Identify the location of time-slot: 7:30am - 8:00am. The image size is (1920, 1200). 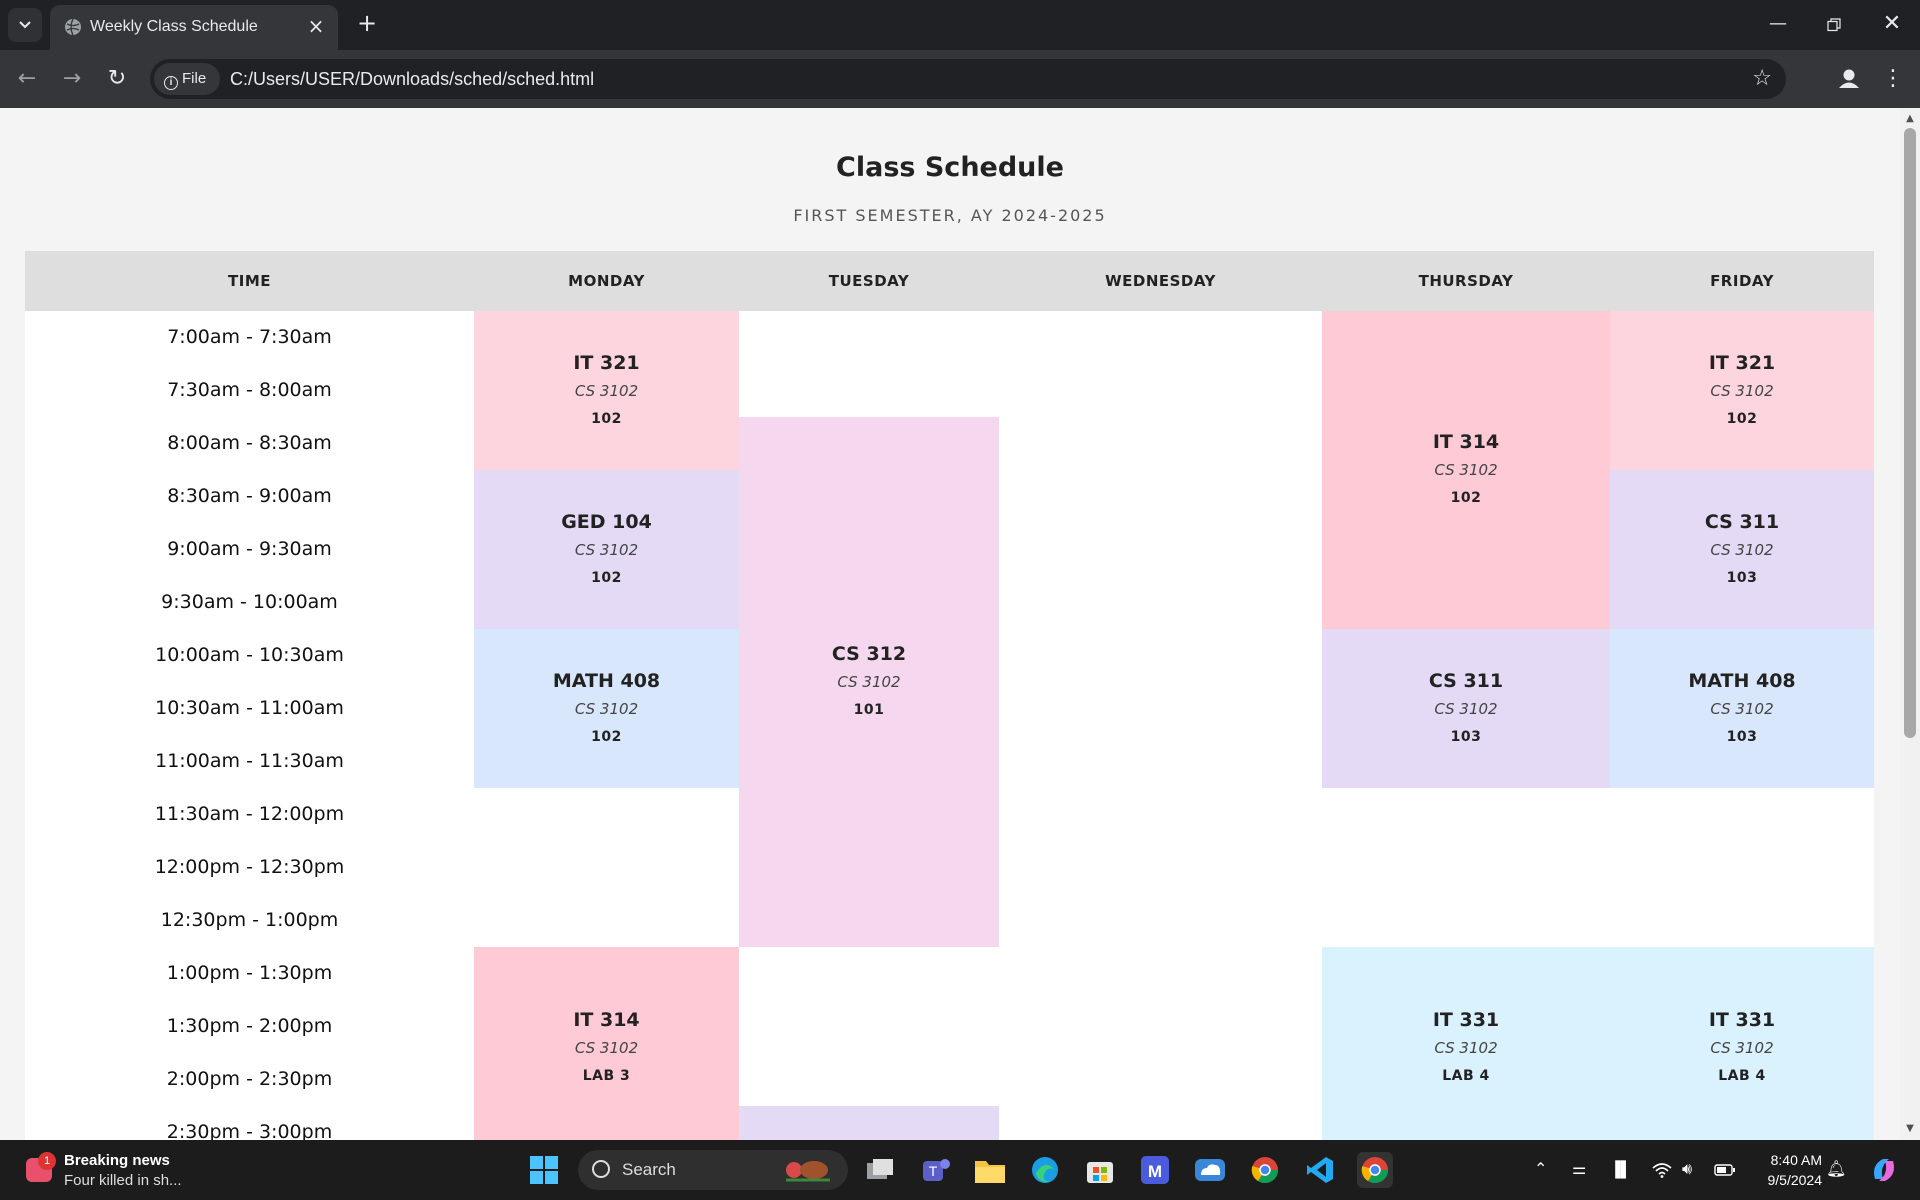
(249, 390).